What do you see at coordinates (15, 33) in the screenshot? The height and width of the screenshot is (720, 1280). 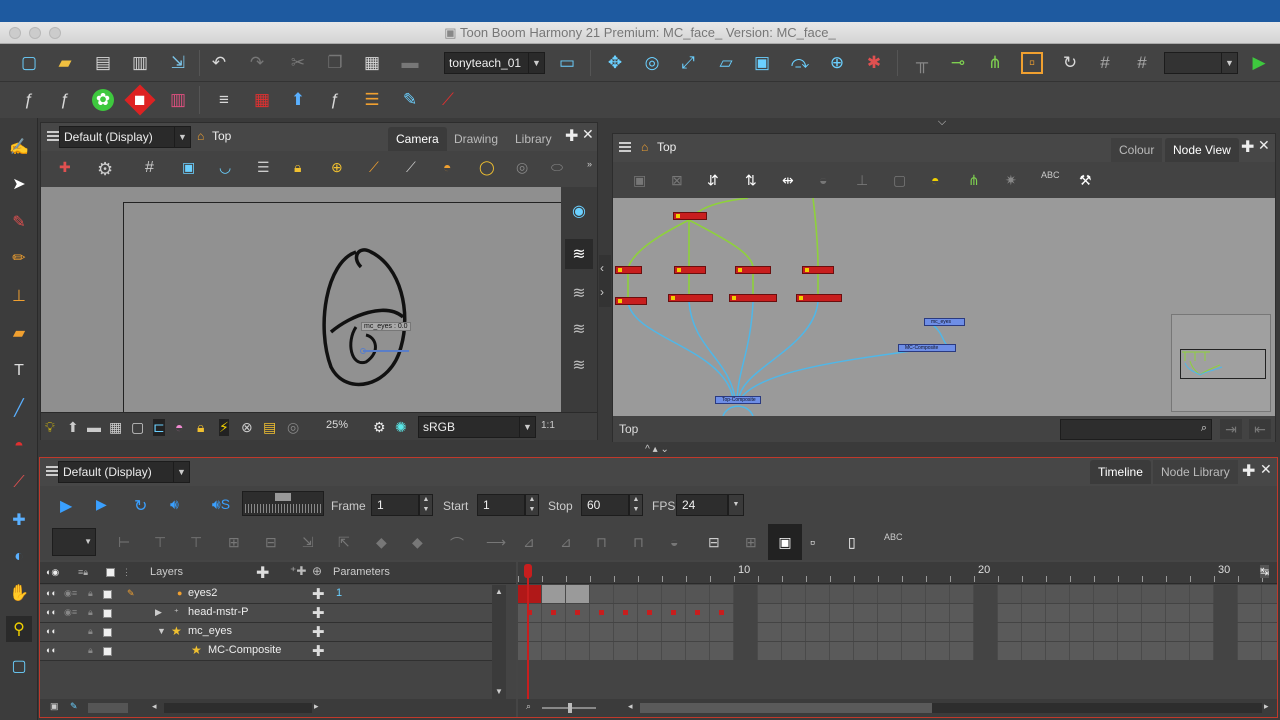 I see `close-window-button` at bounding box center [15, 33].